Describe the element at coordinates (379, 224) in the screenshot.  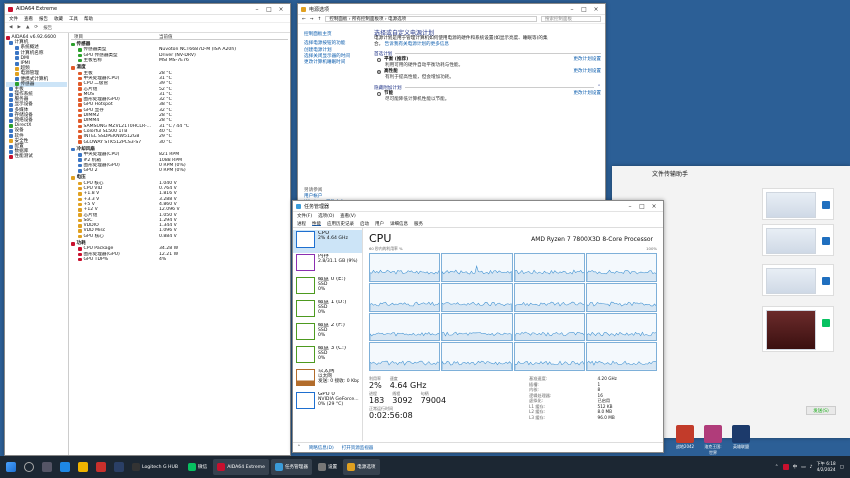
I see `tab: 用户` at that location.